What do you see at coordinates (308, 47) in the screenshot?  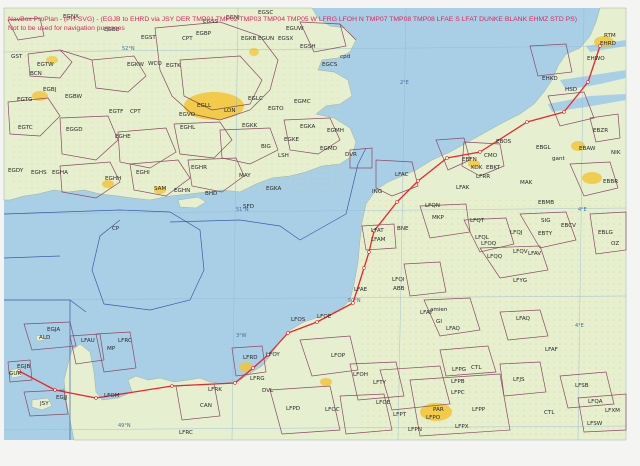 I see `map-label: EGSH` at bounding box center [308, 47].